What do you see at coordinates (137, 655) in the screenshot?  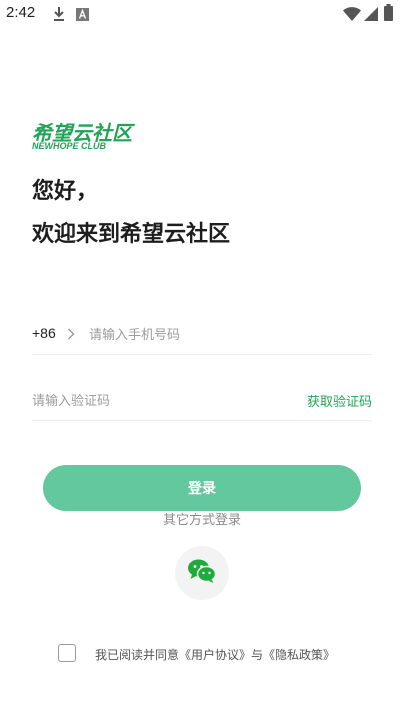 I see `agreement-prefix: 我已阅读并同意` at bounding box center [137, 655].